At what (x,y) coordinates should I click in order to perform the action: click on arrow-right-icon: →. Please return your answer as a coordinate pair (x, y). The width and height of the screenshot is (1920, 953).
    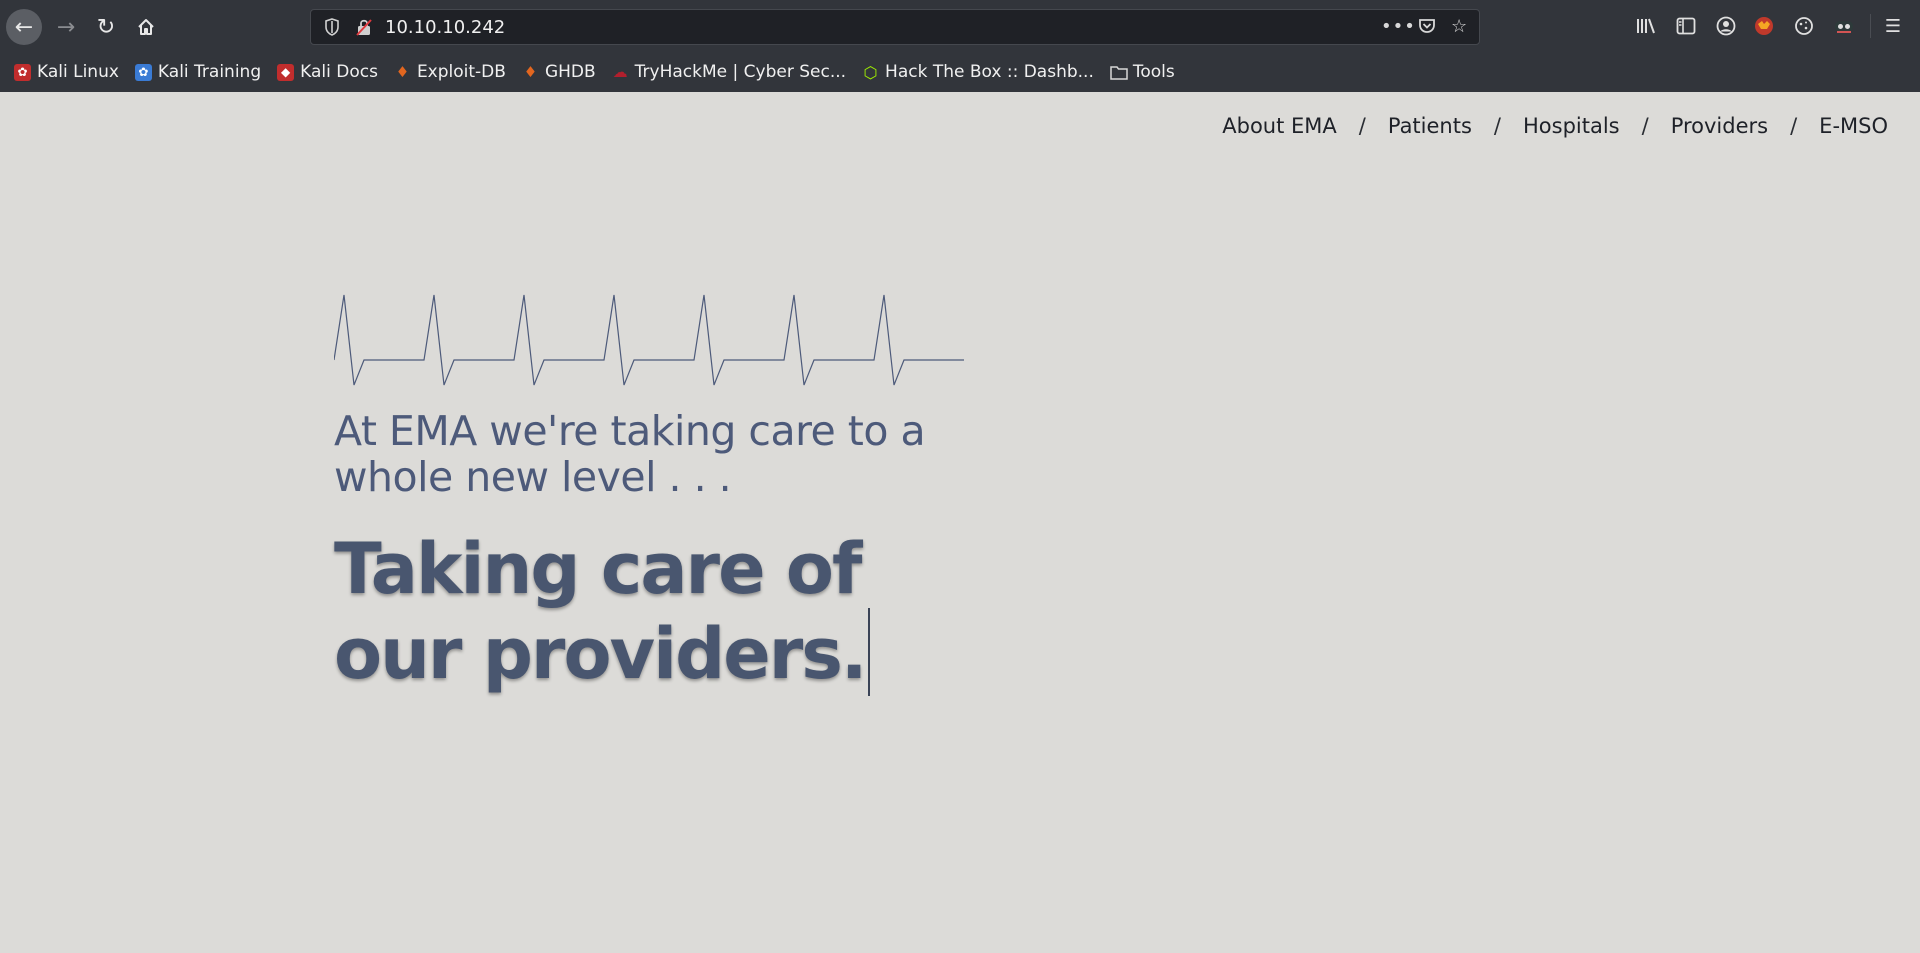
    Looking at the image, I should click on (66, 27).